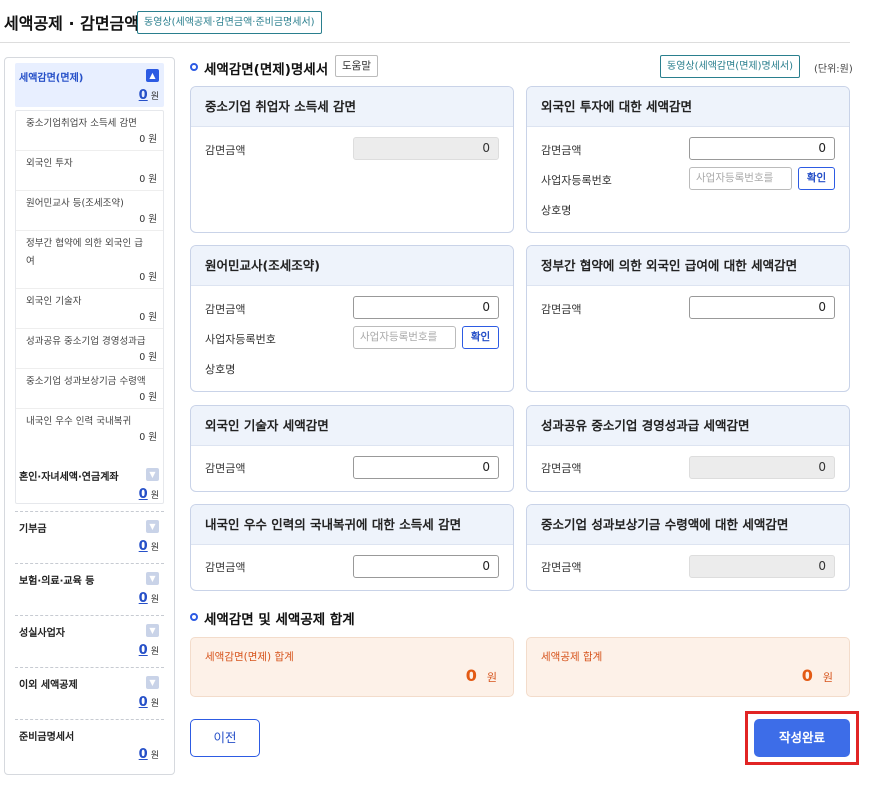 The width and height of the screenshot is (877, 785). I want to click on divider, so click(425, 42).